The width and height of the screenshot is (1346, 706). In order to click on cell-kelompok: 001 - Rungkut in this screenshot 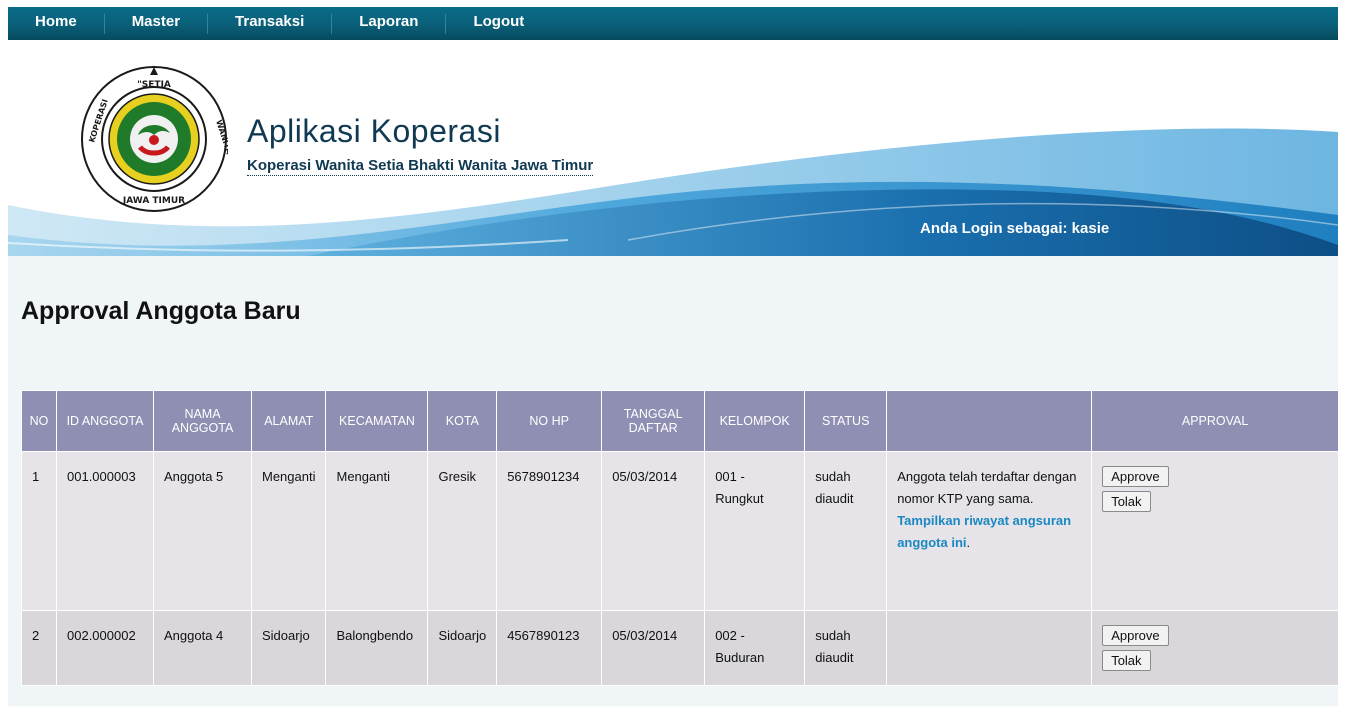, I will do `click(755, 531)`.